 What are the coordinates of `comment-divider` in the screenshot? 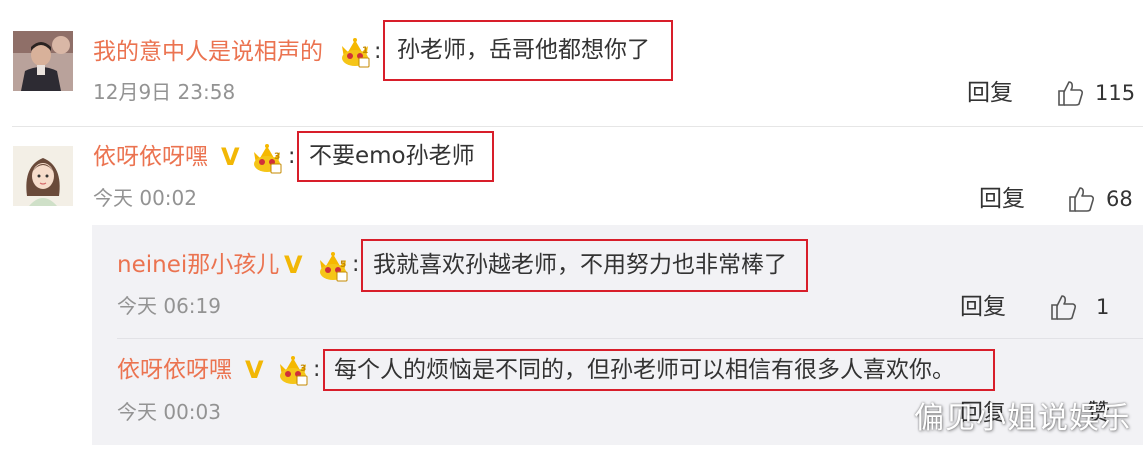 It's located at (577, 126).